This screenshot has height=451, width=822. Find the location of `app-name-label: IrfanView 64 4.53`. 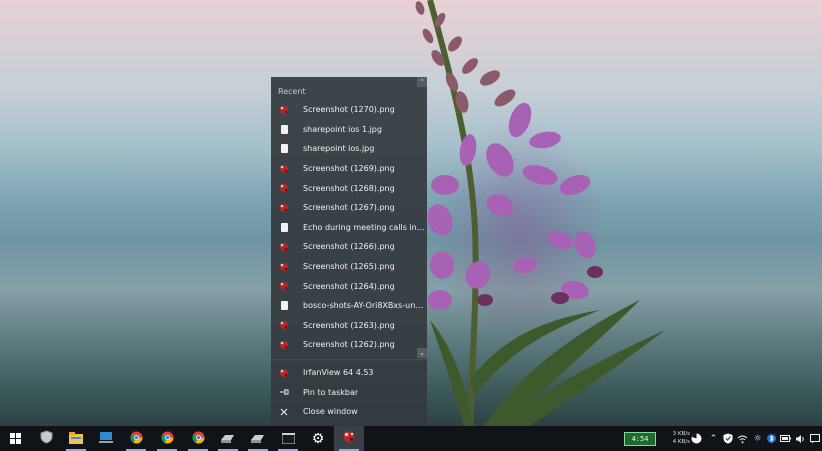

app-name-label: IrfanView 64 4.53 is located at coordinates (338, 373).